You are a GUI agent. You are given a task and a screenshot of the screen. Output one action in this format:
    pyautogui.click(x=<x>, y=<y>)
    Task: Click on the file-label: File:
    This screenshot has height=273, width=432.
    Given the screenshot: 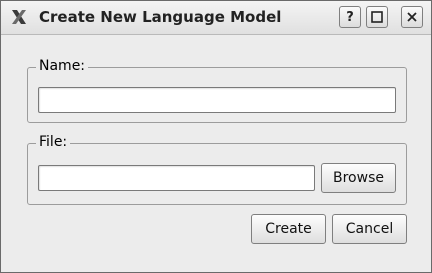 What is the action you would take?
    pyautogui.click(x=53, y=142)
    